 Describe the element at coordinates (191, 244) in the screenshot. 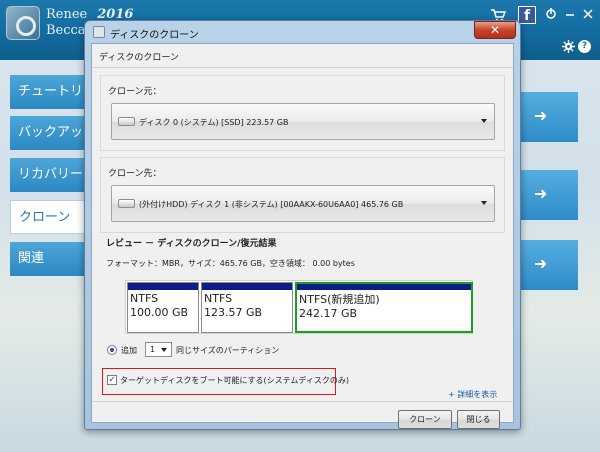

I see `review-title: レビュー － ディスクのクローン/復元結果` at that location.